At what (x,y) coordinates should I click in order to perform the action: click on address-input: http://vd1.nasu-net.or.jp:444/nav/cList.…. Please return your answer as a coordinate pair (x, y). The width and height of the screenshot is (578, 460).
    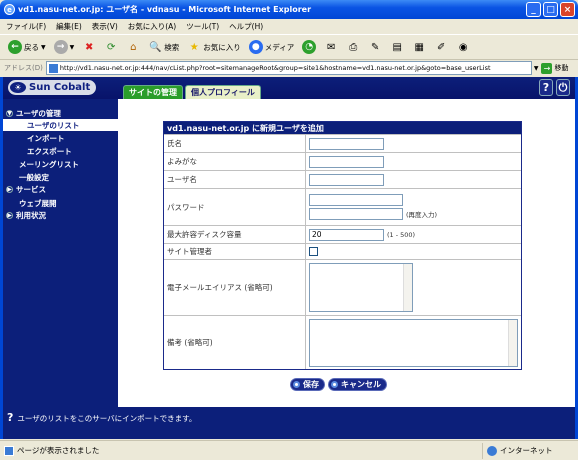
    Looking at the image, I should click on (288, 68).